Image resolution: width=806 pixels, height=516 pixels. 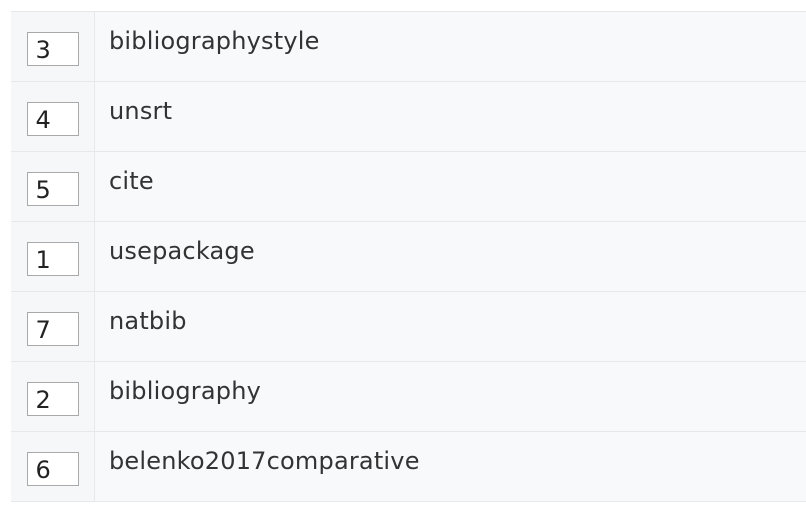 What do you see at coordinates (182, 251) in the screenshot?
I see `keyword-label: usepackage` at bounding box center [182, 251].